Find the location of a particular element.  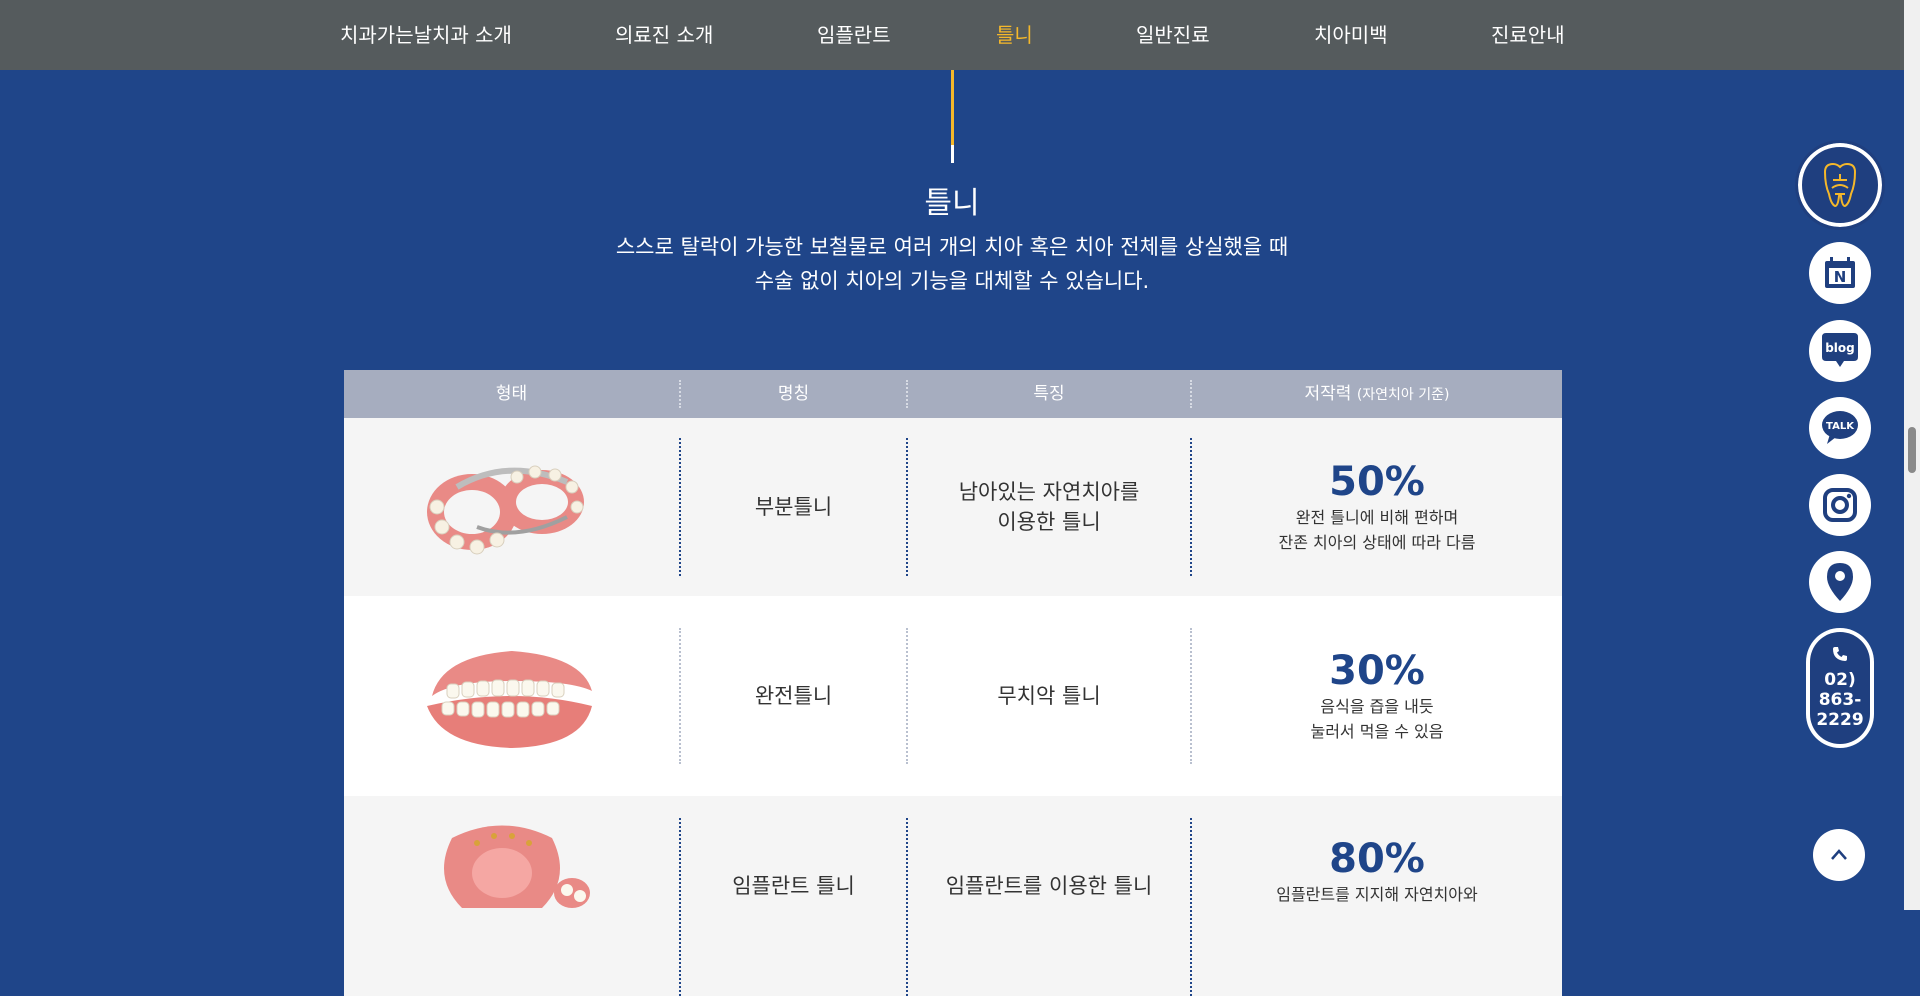

denture-feature: 임플란트를 이용한 틀니 is located at coordinates (1049, 886).